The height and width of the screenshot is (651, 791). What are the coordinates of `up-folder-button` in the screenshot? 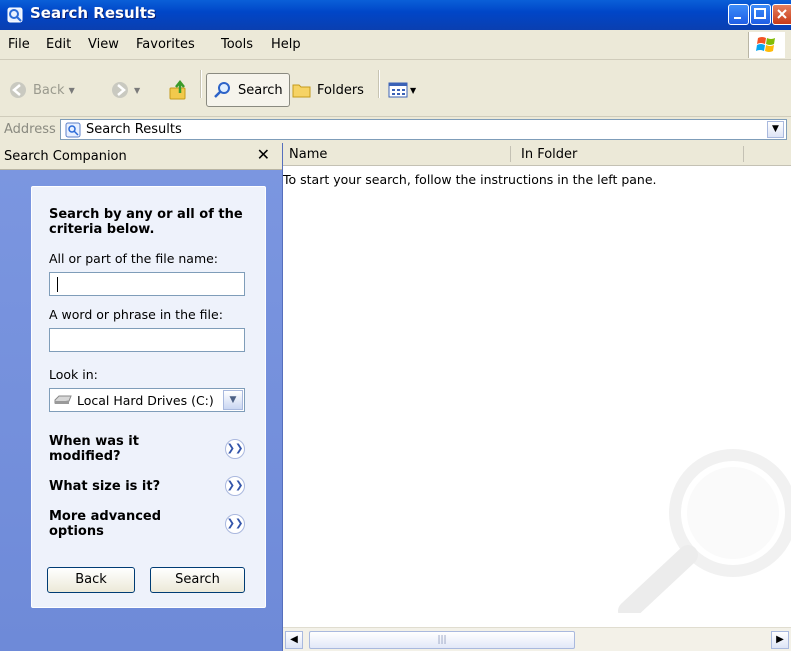 It's located at (179, 90).